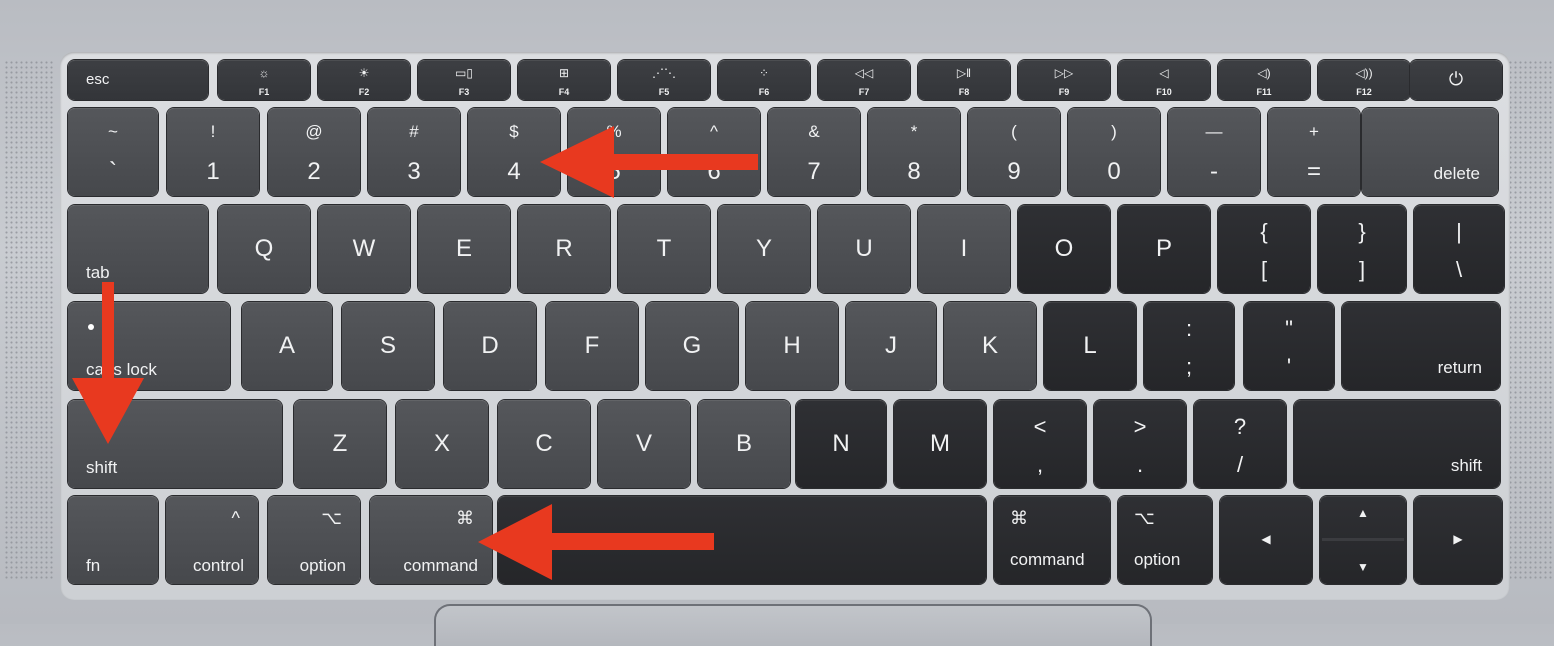 The width and height of the screenshot is (1554, 646). What do you see at coordinates (1364, 80) in the screenshot?
I see `key-f12: ◁)) F12` at bounding box center [1364, 80].